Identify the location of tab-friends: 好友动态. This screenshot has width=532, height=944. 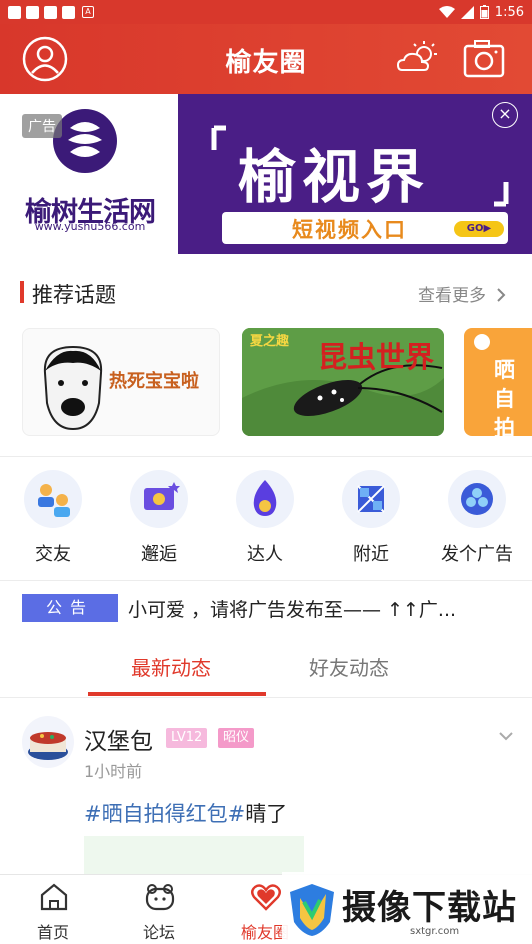
(349, 666).